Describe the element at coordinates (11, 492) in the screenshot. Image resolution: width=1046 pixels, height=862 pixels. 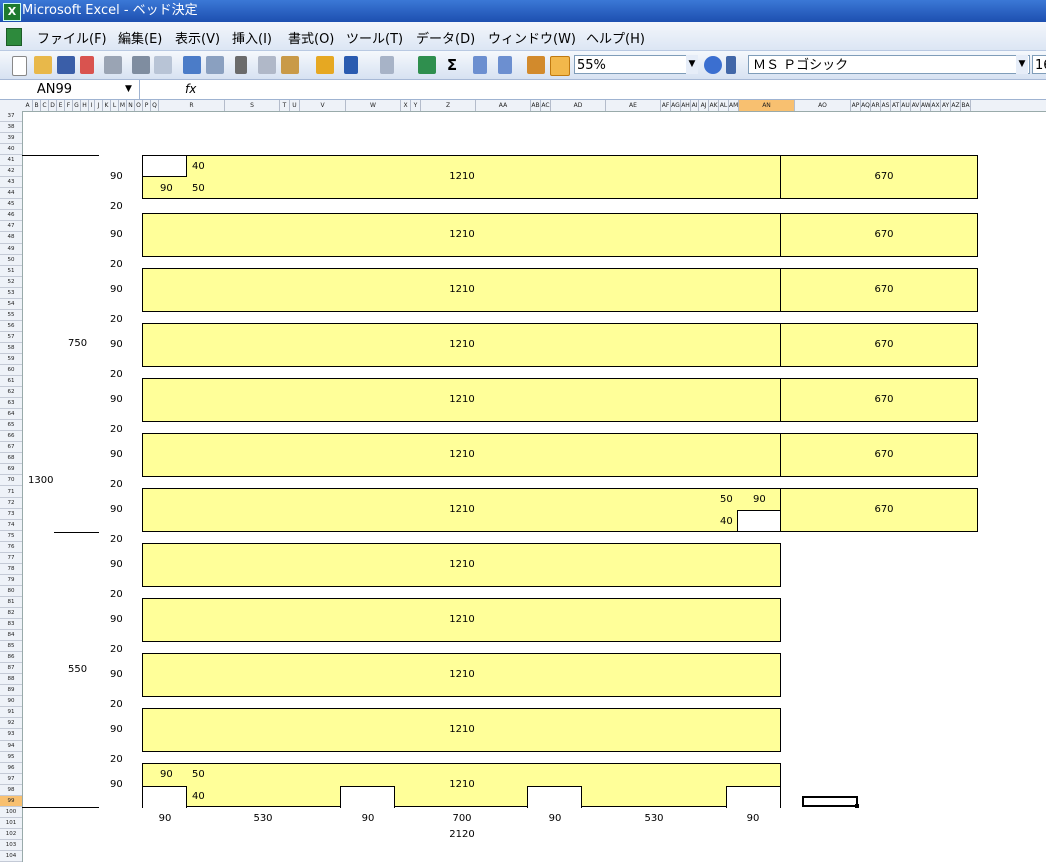
I see `row-header-71: 71` at that location.